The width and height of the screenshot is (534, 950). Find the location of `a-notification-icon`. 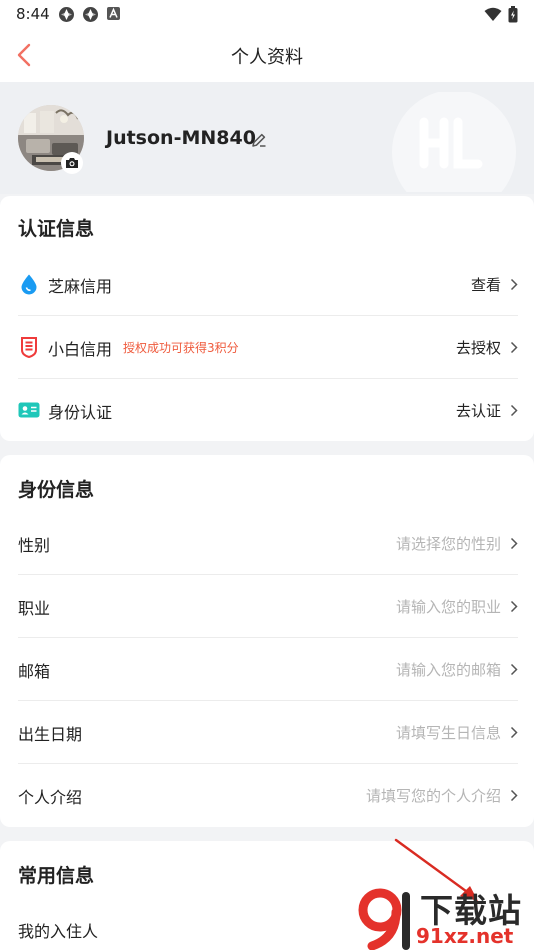

a-notification-icon is located at coordinates (113, 13).